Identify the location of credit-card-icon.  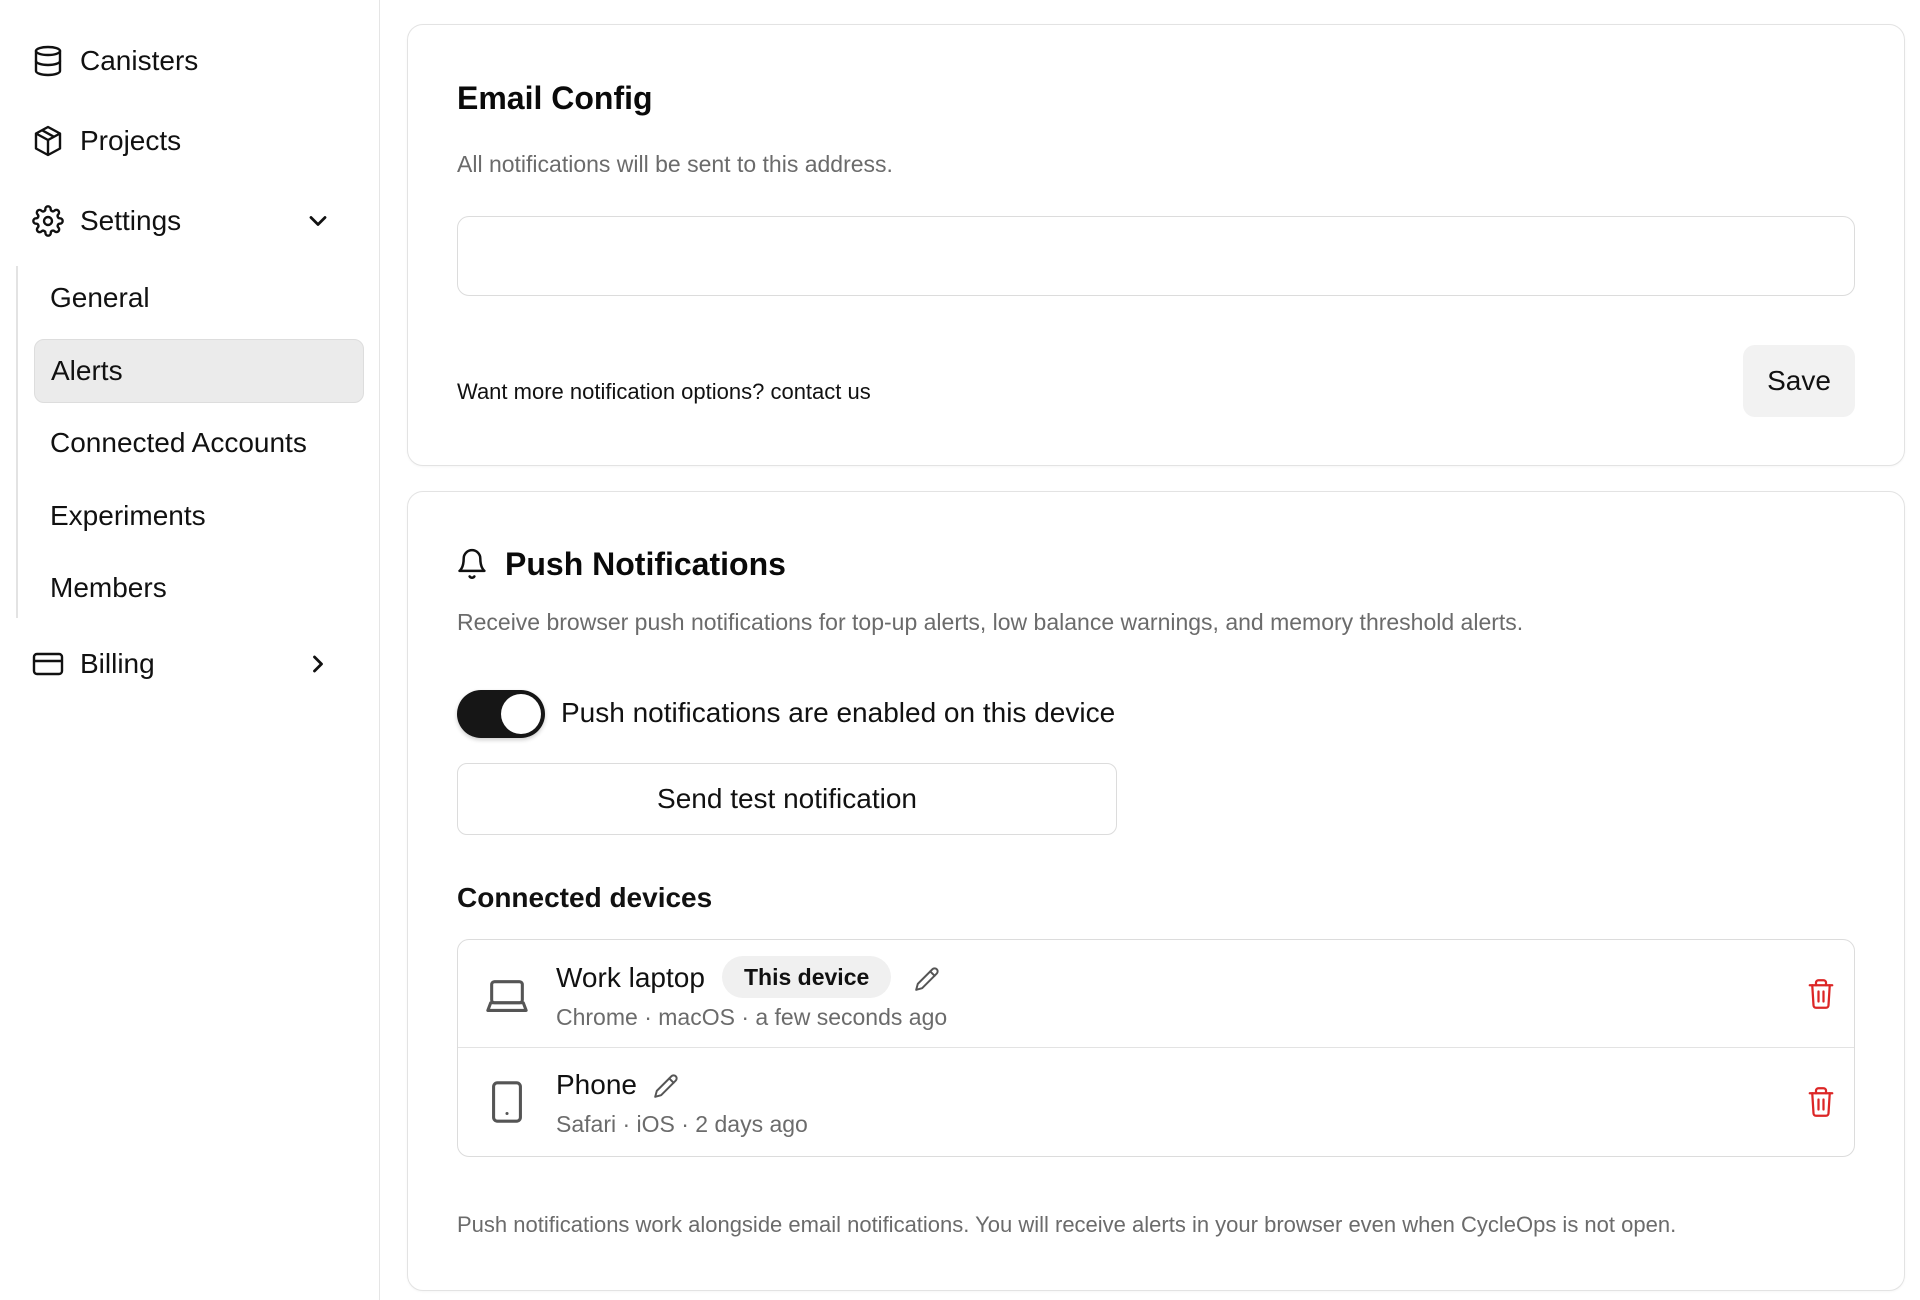
(48, 664).